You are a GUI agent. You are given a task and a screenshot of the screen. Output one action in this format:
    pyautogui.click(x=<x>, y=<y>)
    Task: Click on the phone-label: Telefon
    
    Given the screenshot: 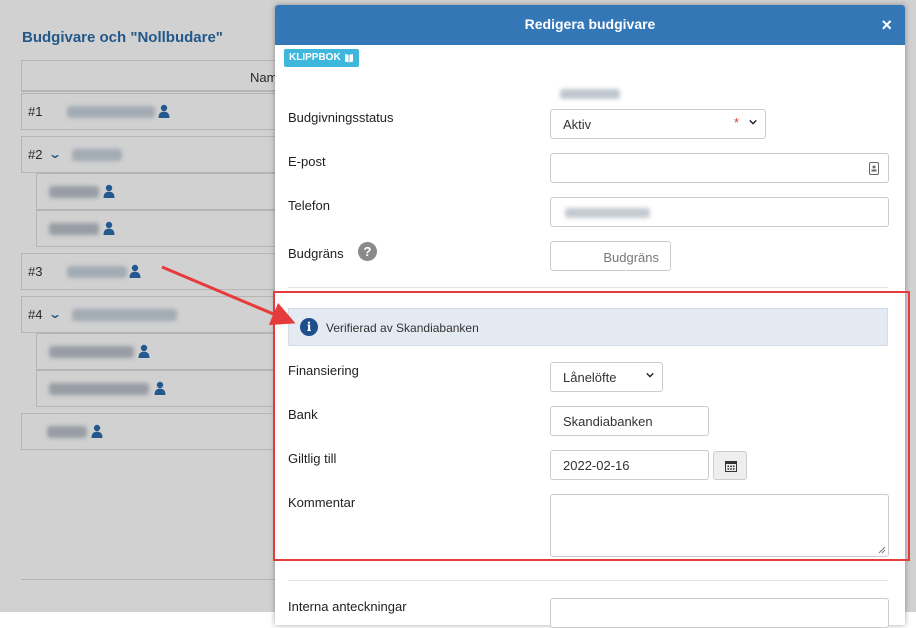 What is the action you would take?
    pyautogui.click(x=309, y=205)
    